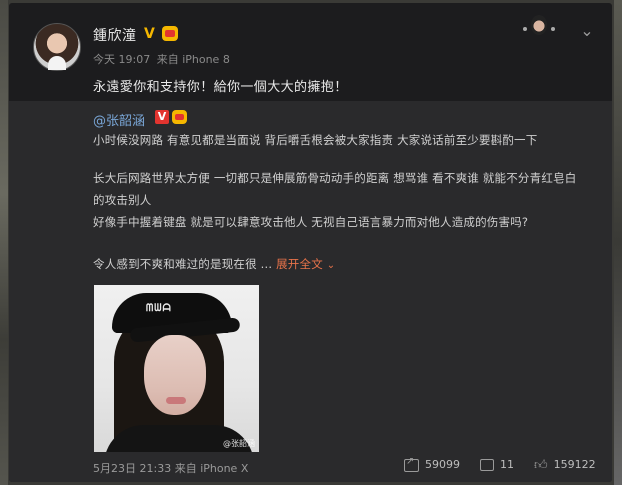 The image size is (622, 485). I want to click on like-count: 159122, so click(574, 464).